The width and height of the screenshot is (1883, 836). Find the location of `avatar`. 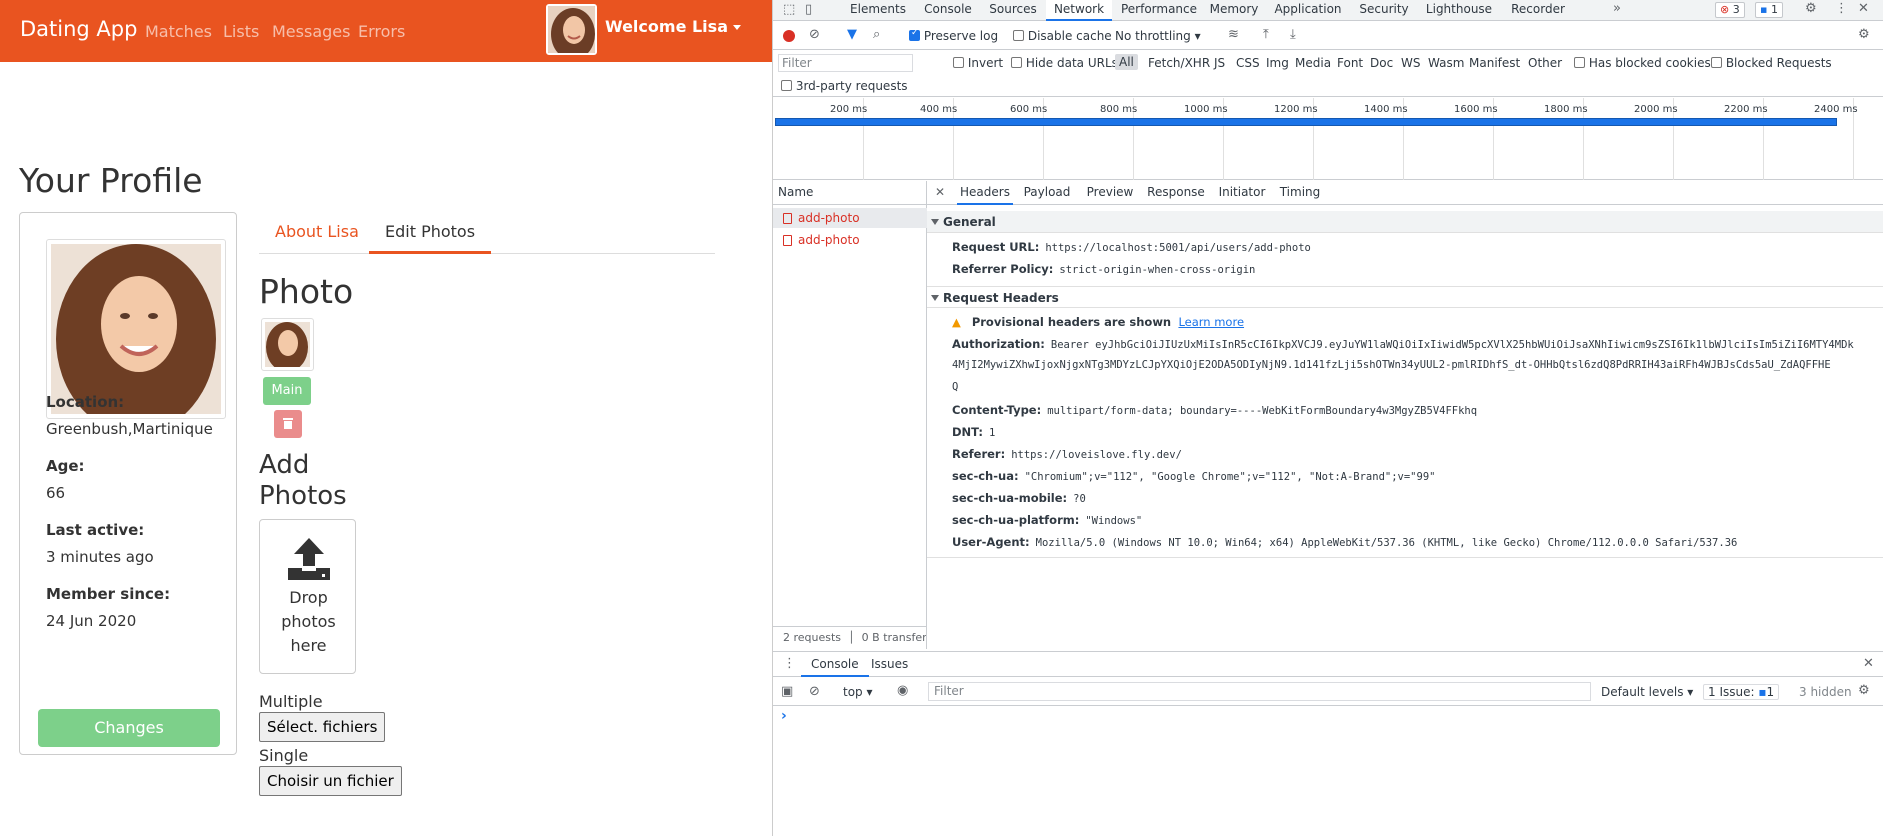

avatar is located at coordinates (571, 29).